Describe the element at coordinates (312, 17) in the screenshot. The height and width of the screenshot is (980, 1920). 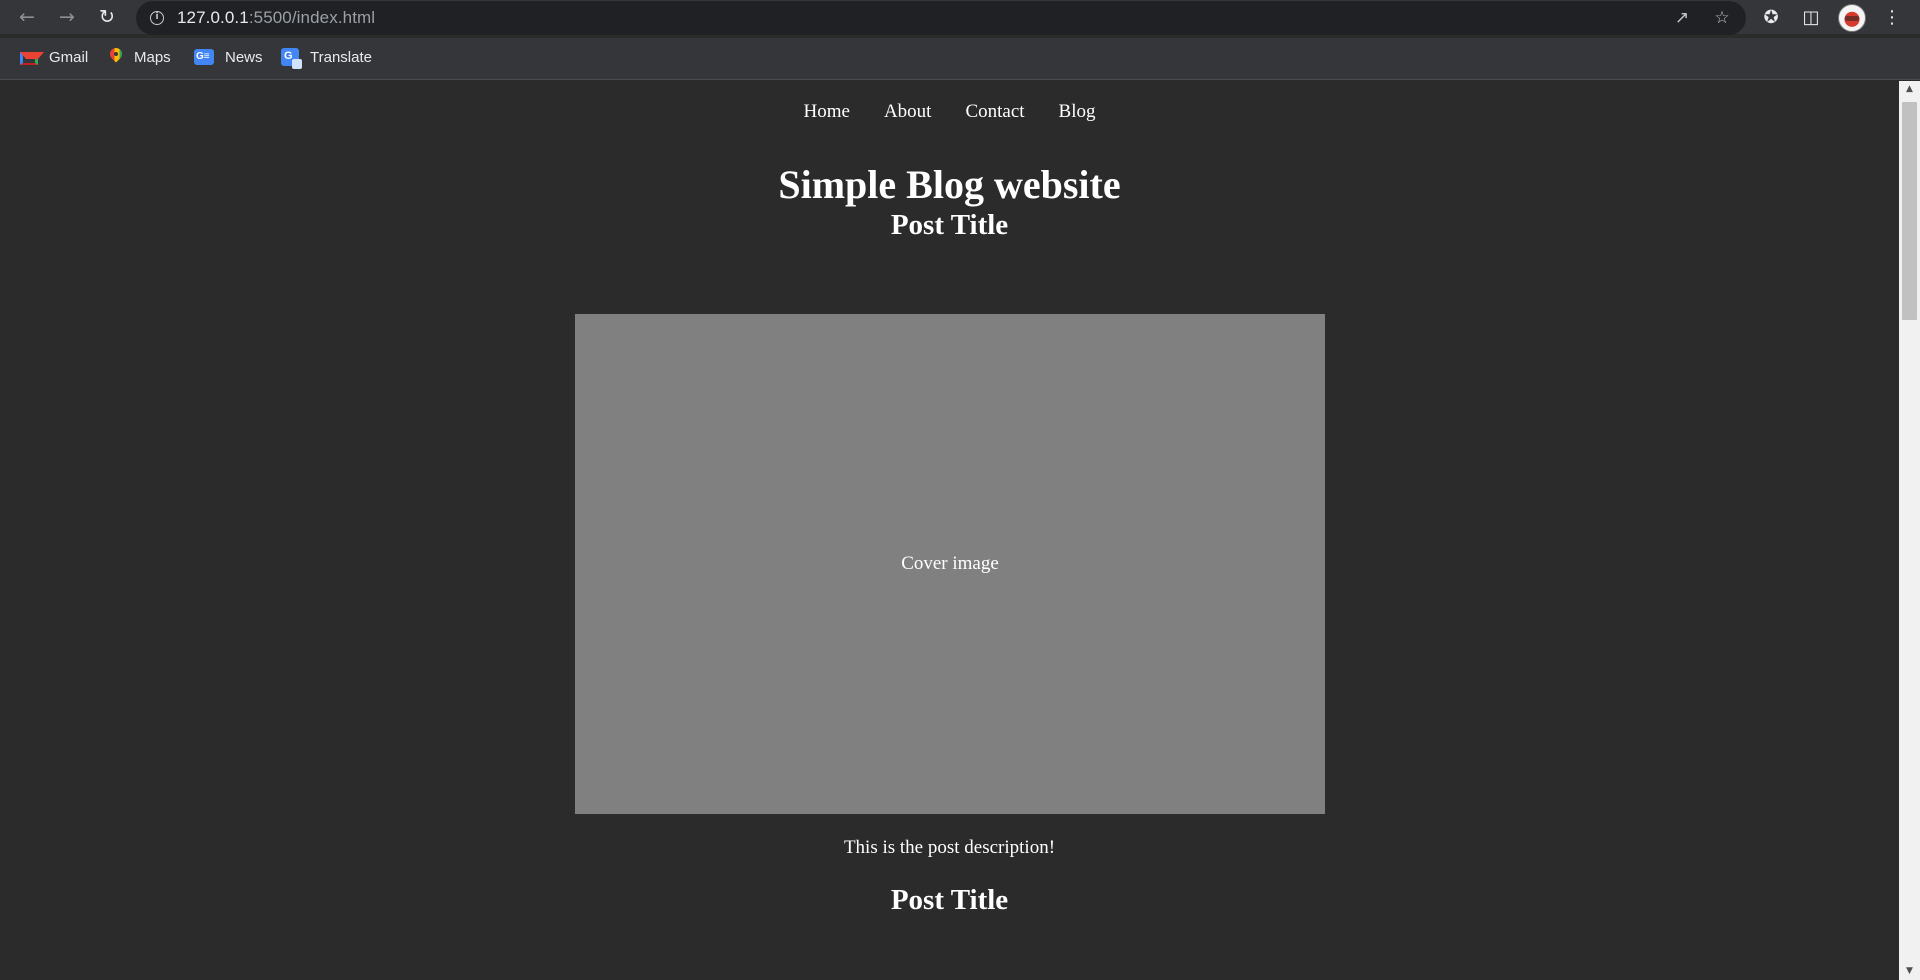
I see `url-path: :5500/index.html` at that location.